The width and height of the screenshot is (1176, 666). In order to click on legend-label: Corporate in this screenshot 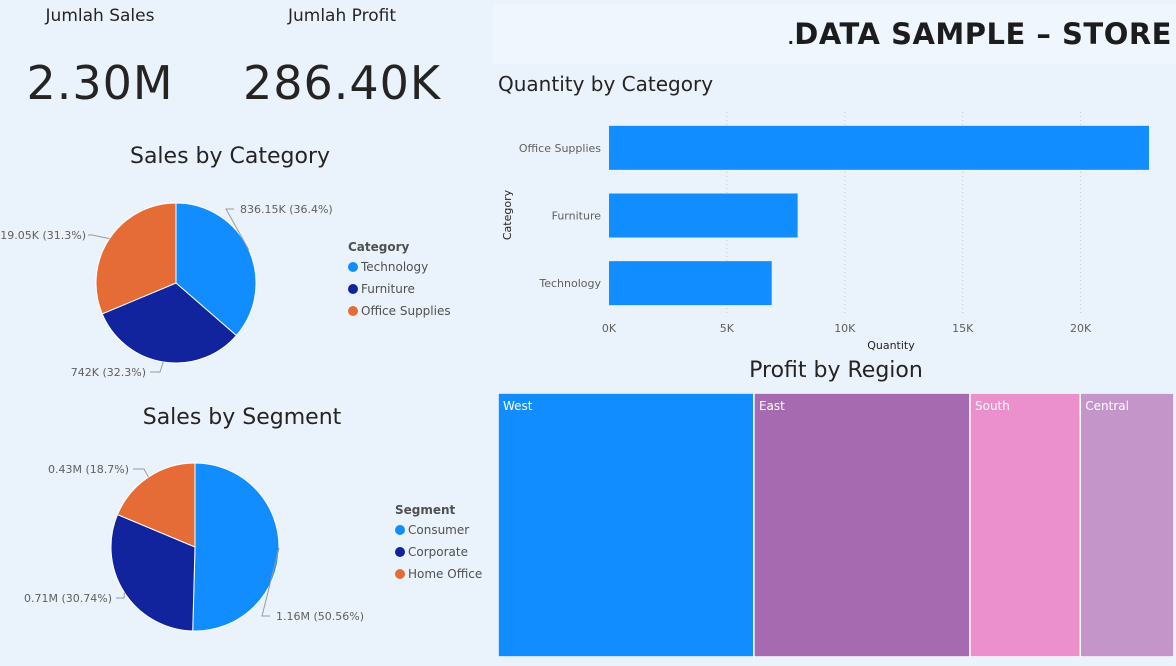, I will do `click(438, 552)`.